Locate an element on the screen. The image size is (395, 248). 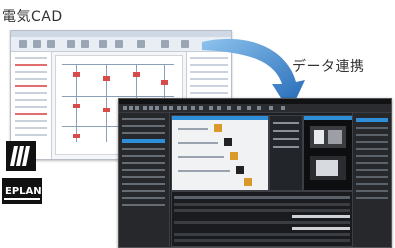
eplan-logo: EPLAN is located at coordinates (22, 191).